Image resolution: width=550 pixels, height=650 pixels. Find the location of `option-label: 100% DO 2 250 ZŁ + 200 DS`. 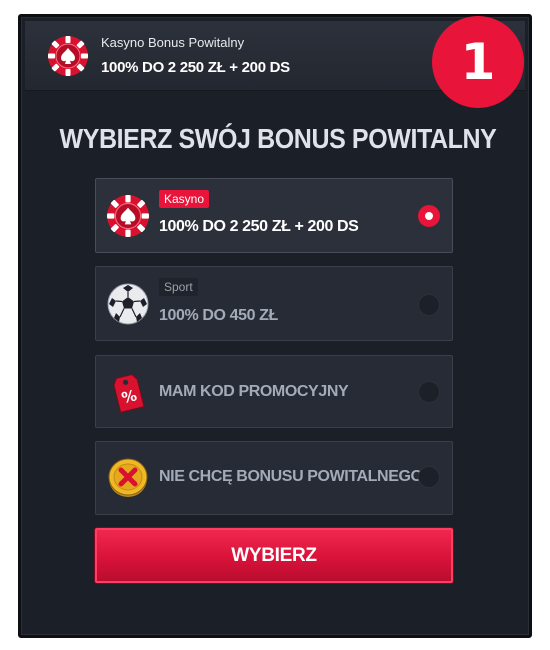

option-label: 100% DO 2 250 ZŁ + 200 DS is located at coordinates (259, 226).